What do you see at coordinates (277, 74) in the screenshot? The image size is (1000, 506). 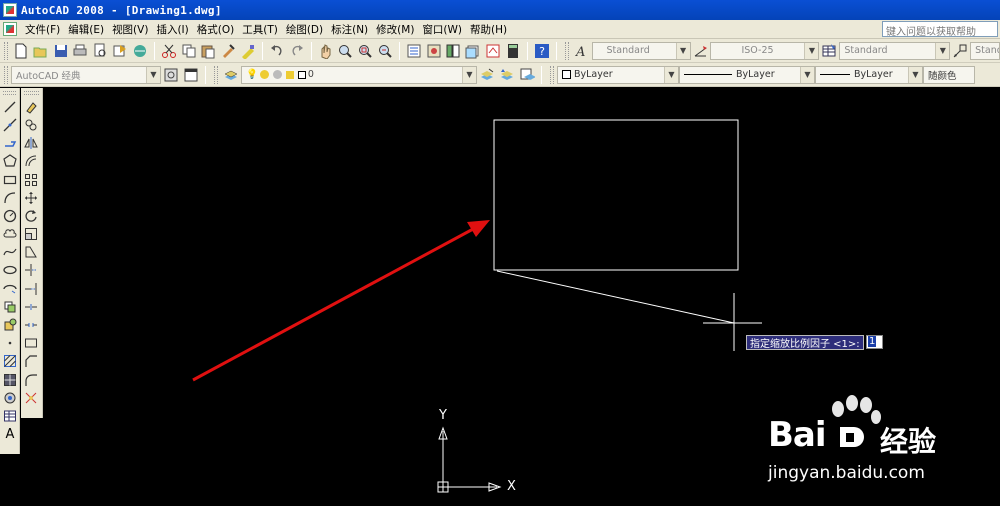 I see `layer-viewport-freeze-icon` at bounding box center [277, 74].